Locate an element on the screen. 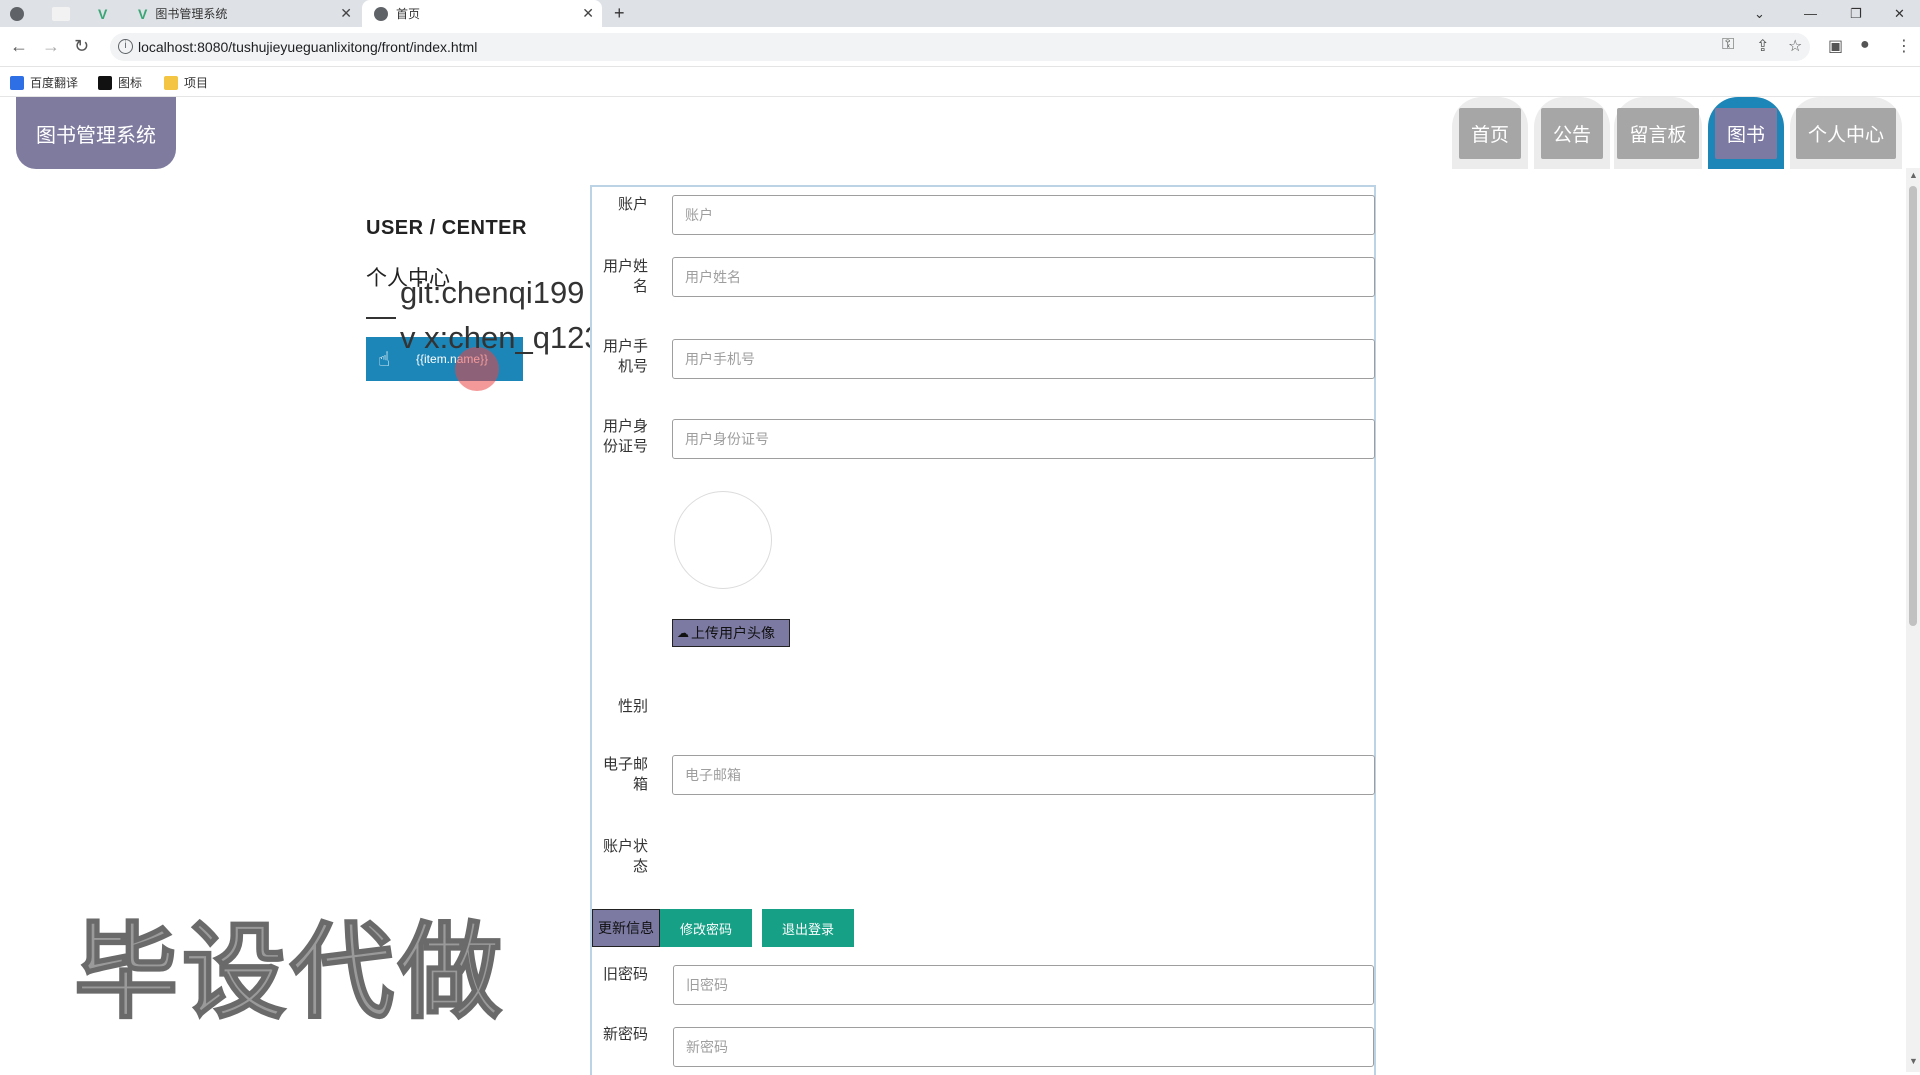 The height and width of the screenshot is (1075, 1920). nav-books: 图书 is located at coordinates (1746, 133).